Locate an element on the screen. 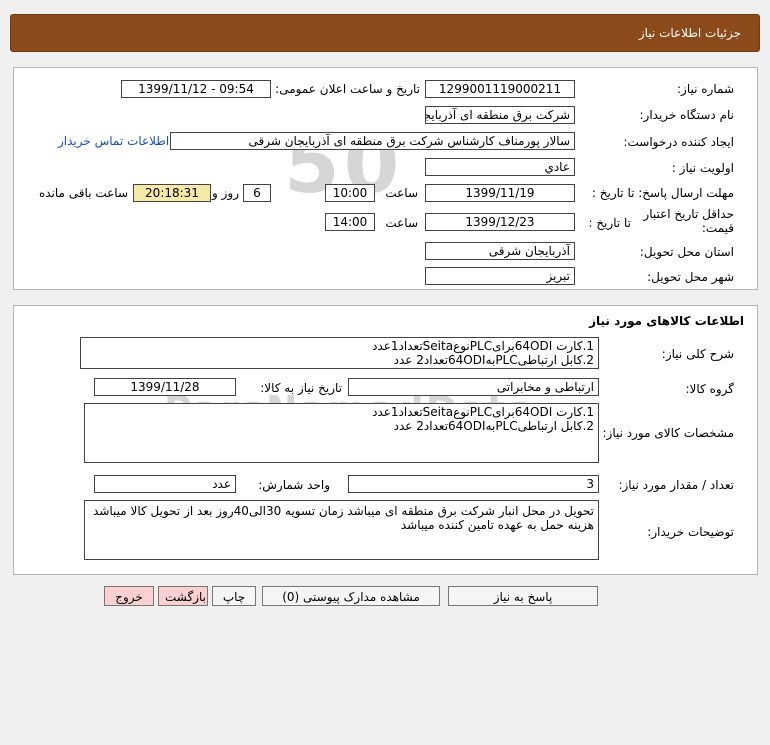 Image resolution: width=770 pixels, height=745 pixels. deadline-time-label: ساعت is located at coordinates (401, 193).